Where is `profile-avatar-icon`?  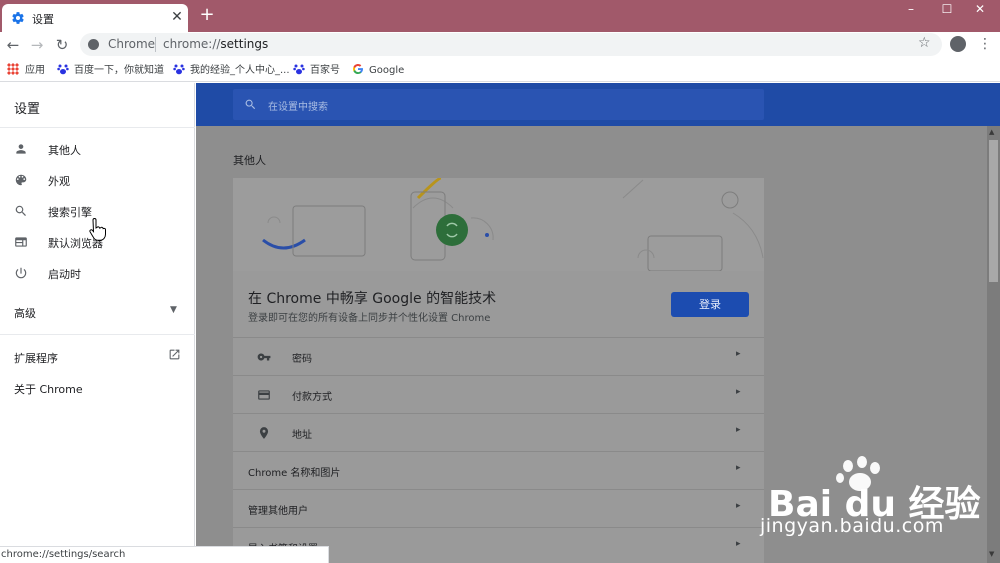 profile-avatar-icon is located at coordinates (958, 44).